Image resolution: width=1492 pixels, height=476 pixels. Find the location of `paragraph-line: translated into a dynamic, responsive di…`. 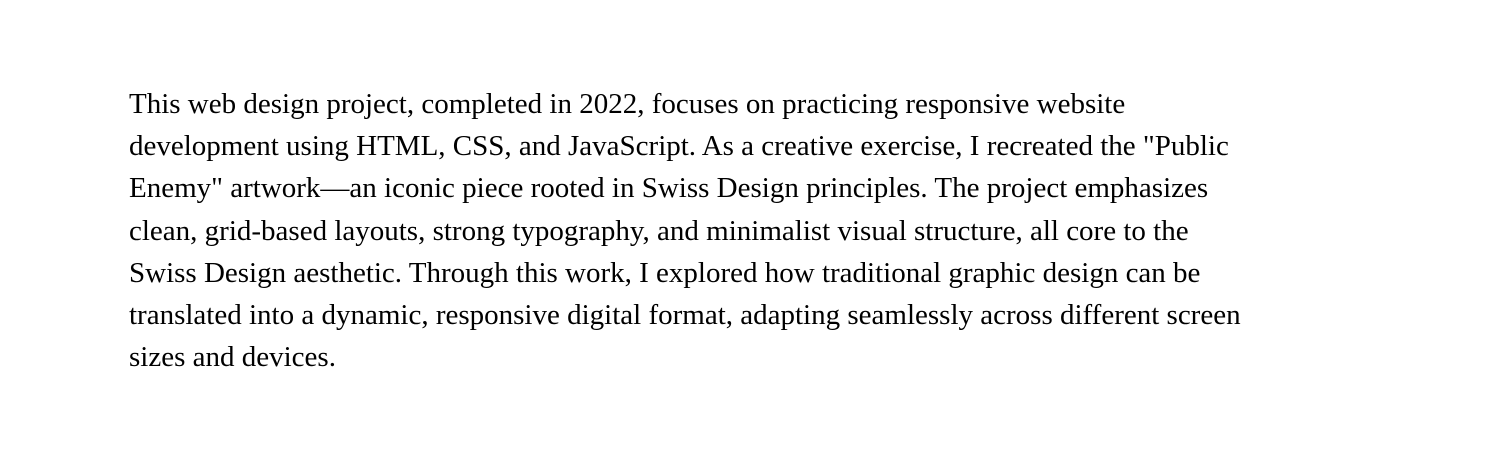

paragraph-line: translated into a dynamic, responsive di… is located at coordinates (685, 315).